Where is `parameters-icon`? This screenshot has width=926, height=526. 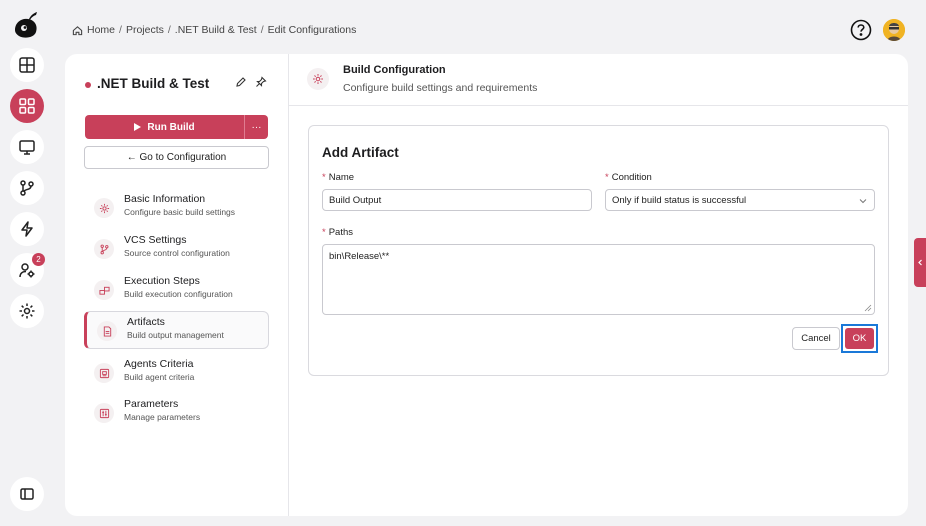
parameters-icon is located at coordinates (104, 413).